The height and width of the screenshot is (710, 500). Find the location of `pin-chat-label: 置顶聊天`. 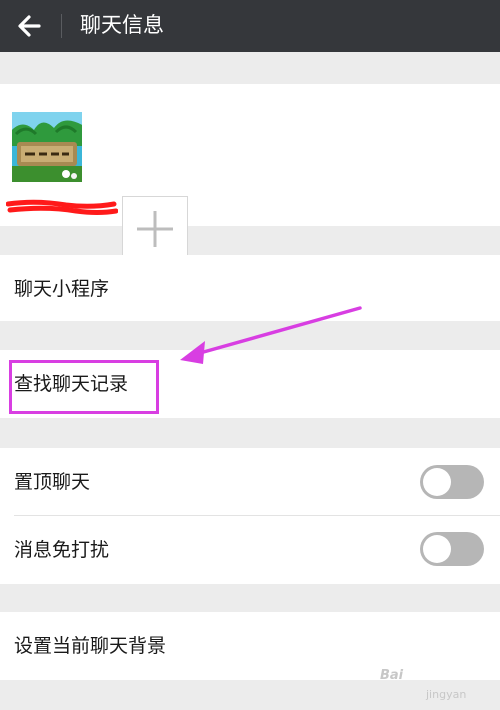

pin-chat-label: 置顶聊天 is located at coordinates (52, 482).